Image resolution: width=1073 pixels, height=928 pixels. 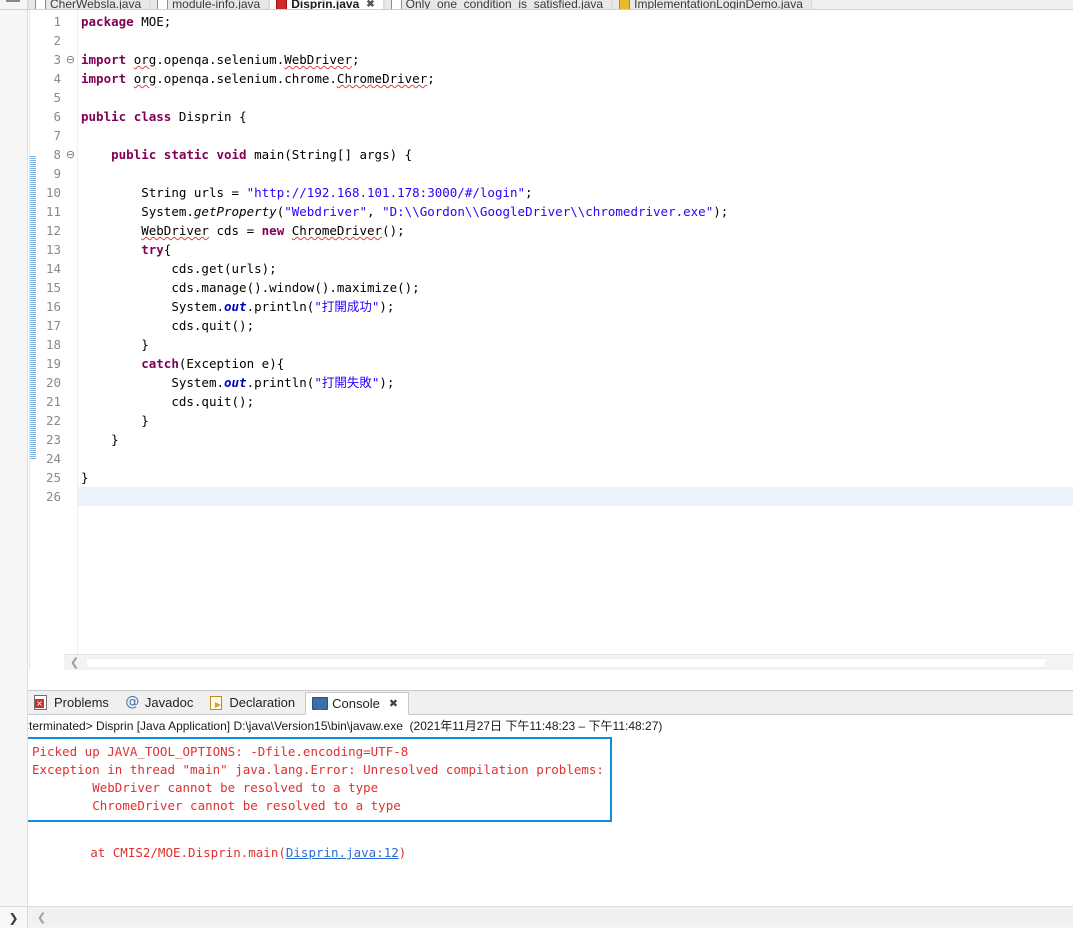 I want to click on editor-tab-label: module-info.java, so click(x=216, y=5).